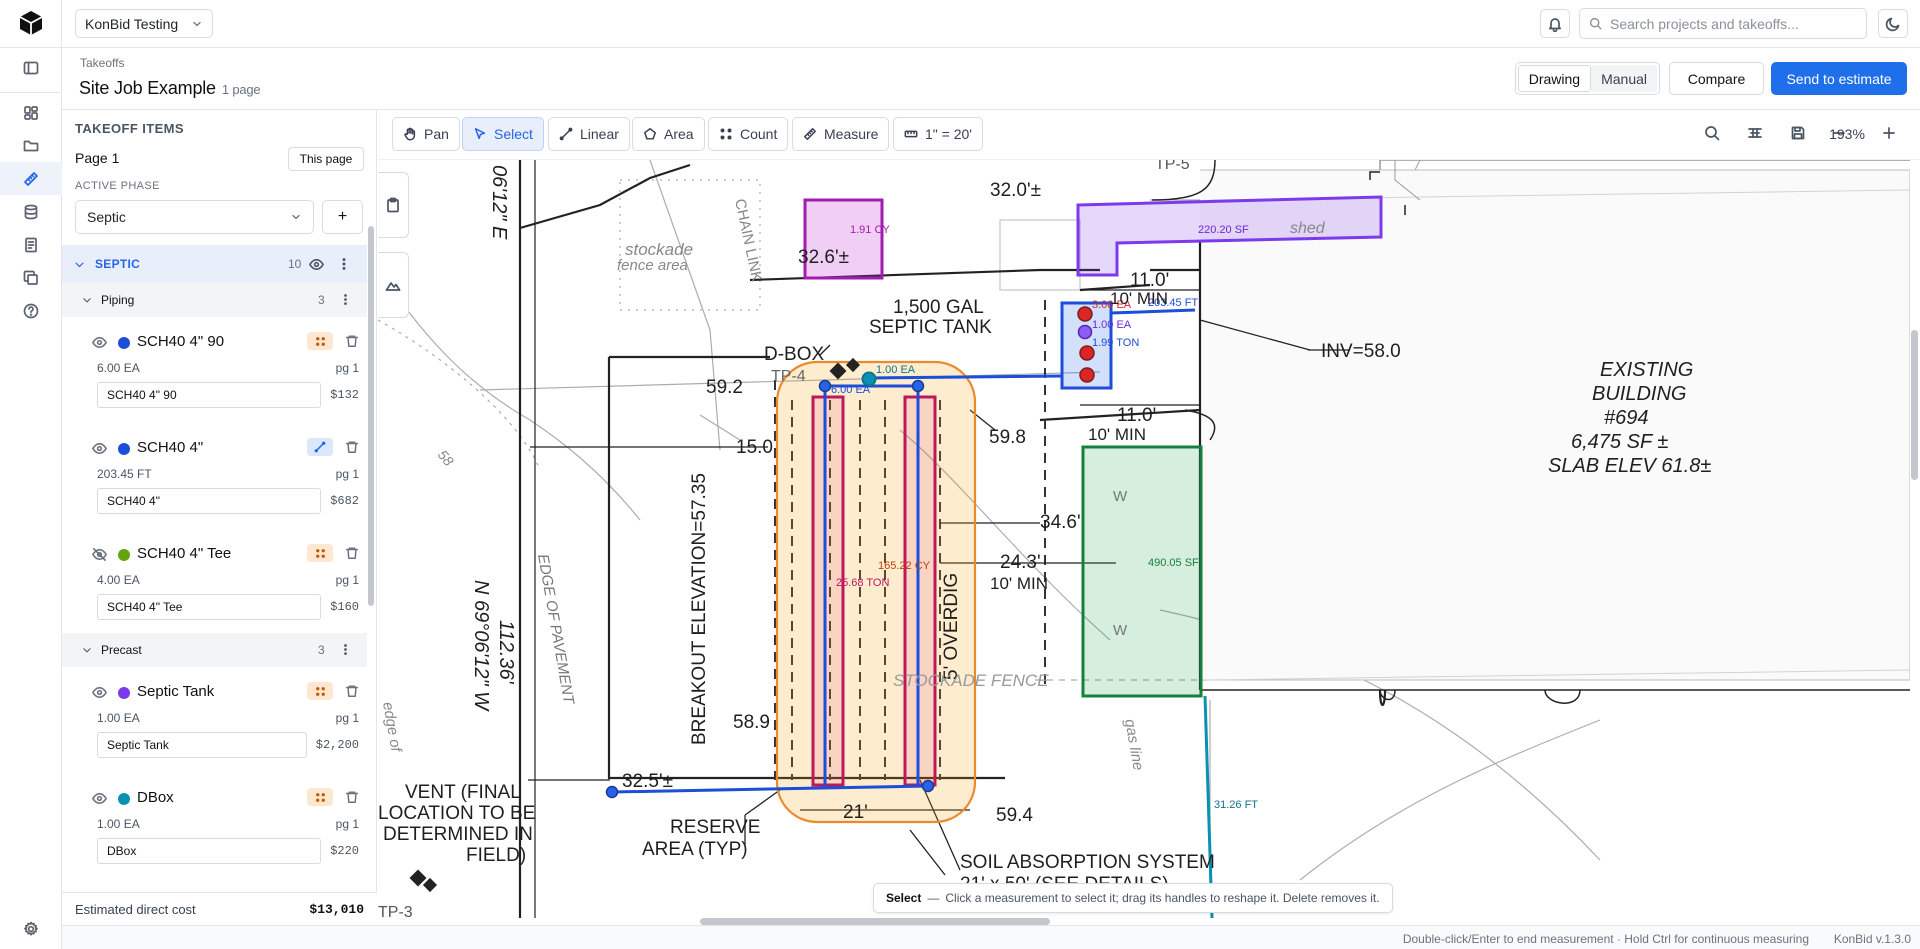 This screenshot has width=1920, height=949. What do you see at coordinates (144, 23) in the screenshot?
I see `project-selector: KonBid Testing` at bounding box center [144, 23].